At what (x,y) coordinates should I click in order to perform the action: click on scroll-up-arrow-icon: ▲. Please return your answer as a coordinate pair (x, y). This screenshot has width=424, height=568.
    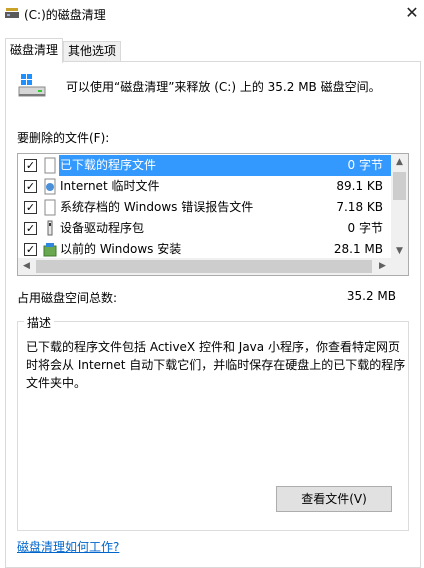
    Looking at the image, I should click on (399, 162).